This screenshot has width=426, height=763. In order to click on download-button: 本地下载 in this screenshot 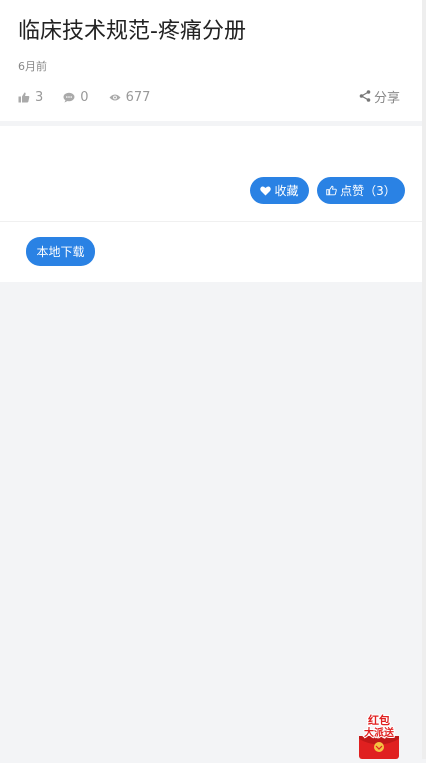, I will do `click(60, 251)`.